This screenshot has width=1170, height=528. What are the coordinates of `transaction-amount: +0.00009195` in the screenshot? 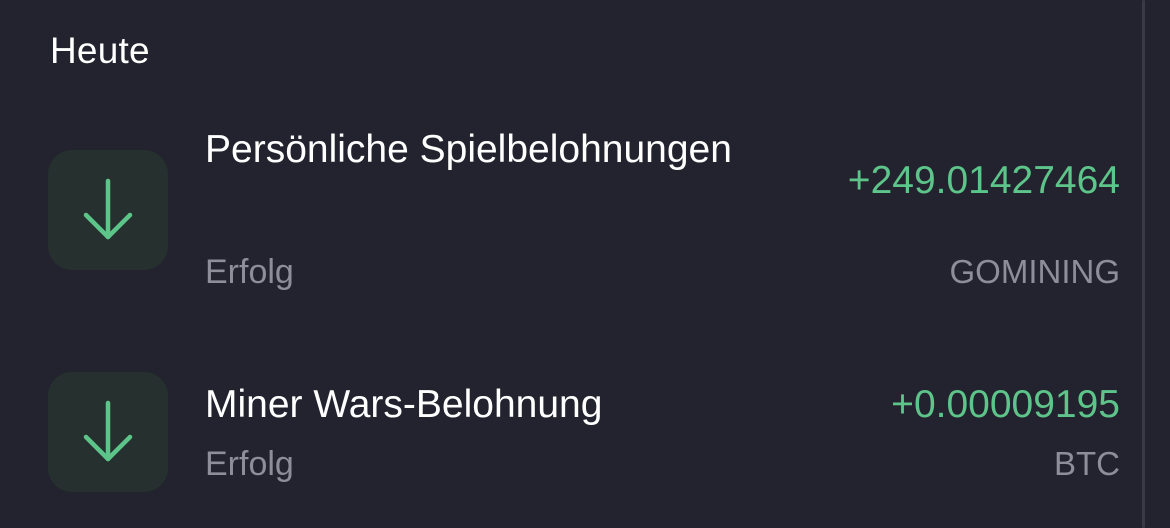 It's located at (1005, 404).